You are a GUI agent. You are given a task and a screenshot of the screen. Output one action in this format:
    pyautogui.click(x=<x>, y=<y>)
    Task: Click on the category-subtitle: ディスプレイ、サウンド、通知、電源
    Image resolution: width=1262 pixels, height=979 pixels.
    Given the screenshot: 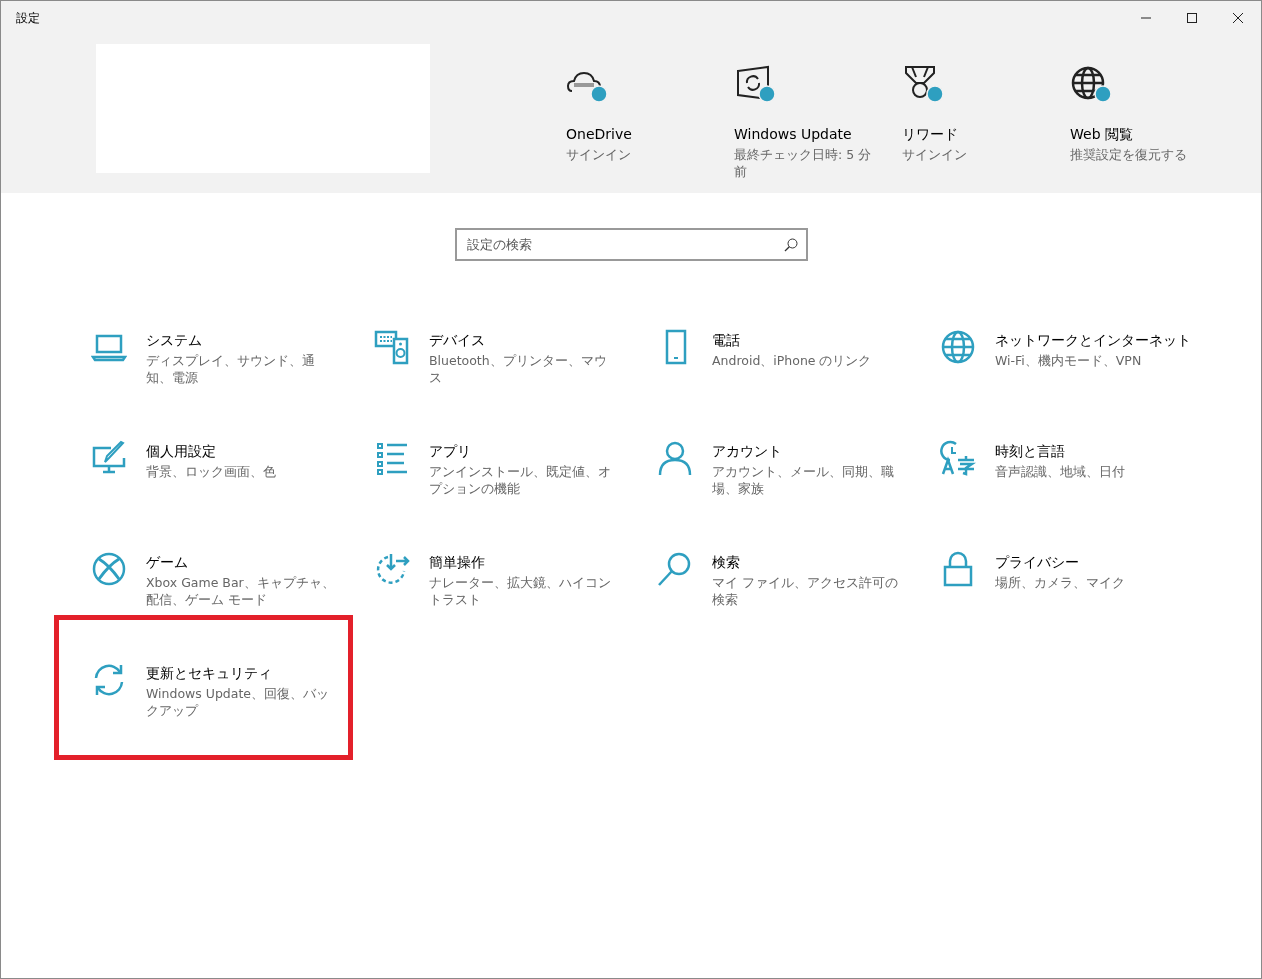 What is the action you would take?
    pyautogui.click(x=231, y=369)
    